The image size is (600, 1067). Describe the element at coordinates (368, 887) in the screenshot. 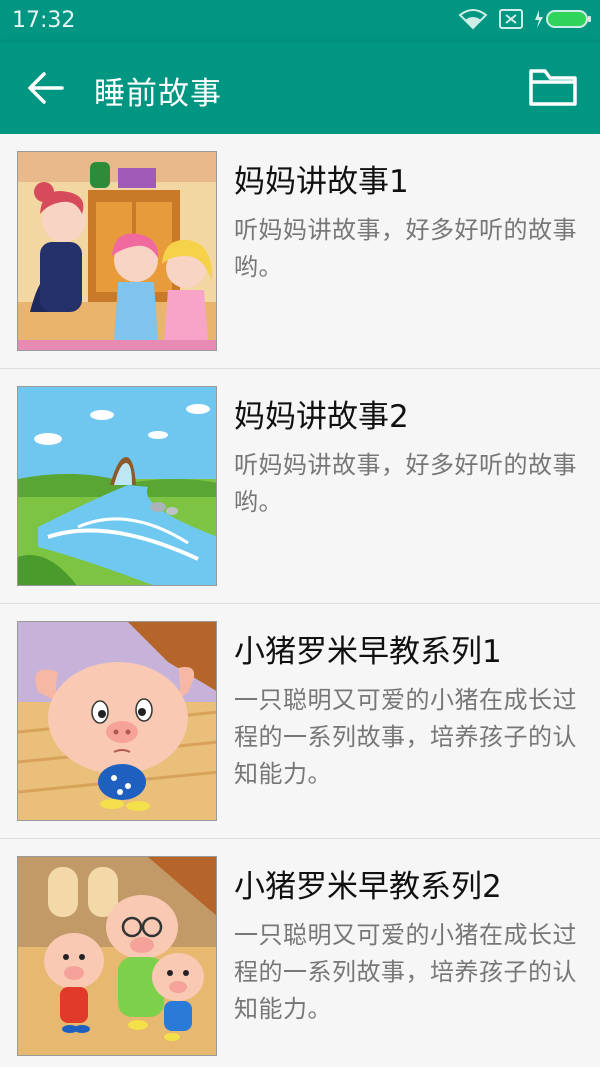

I see `story-title: 小猪罗米早教系列2` at that location.